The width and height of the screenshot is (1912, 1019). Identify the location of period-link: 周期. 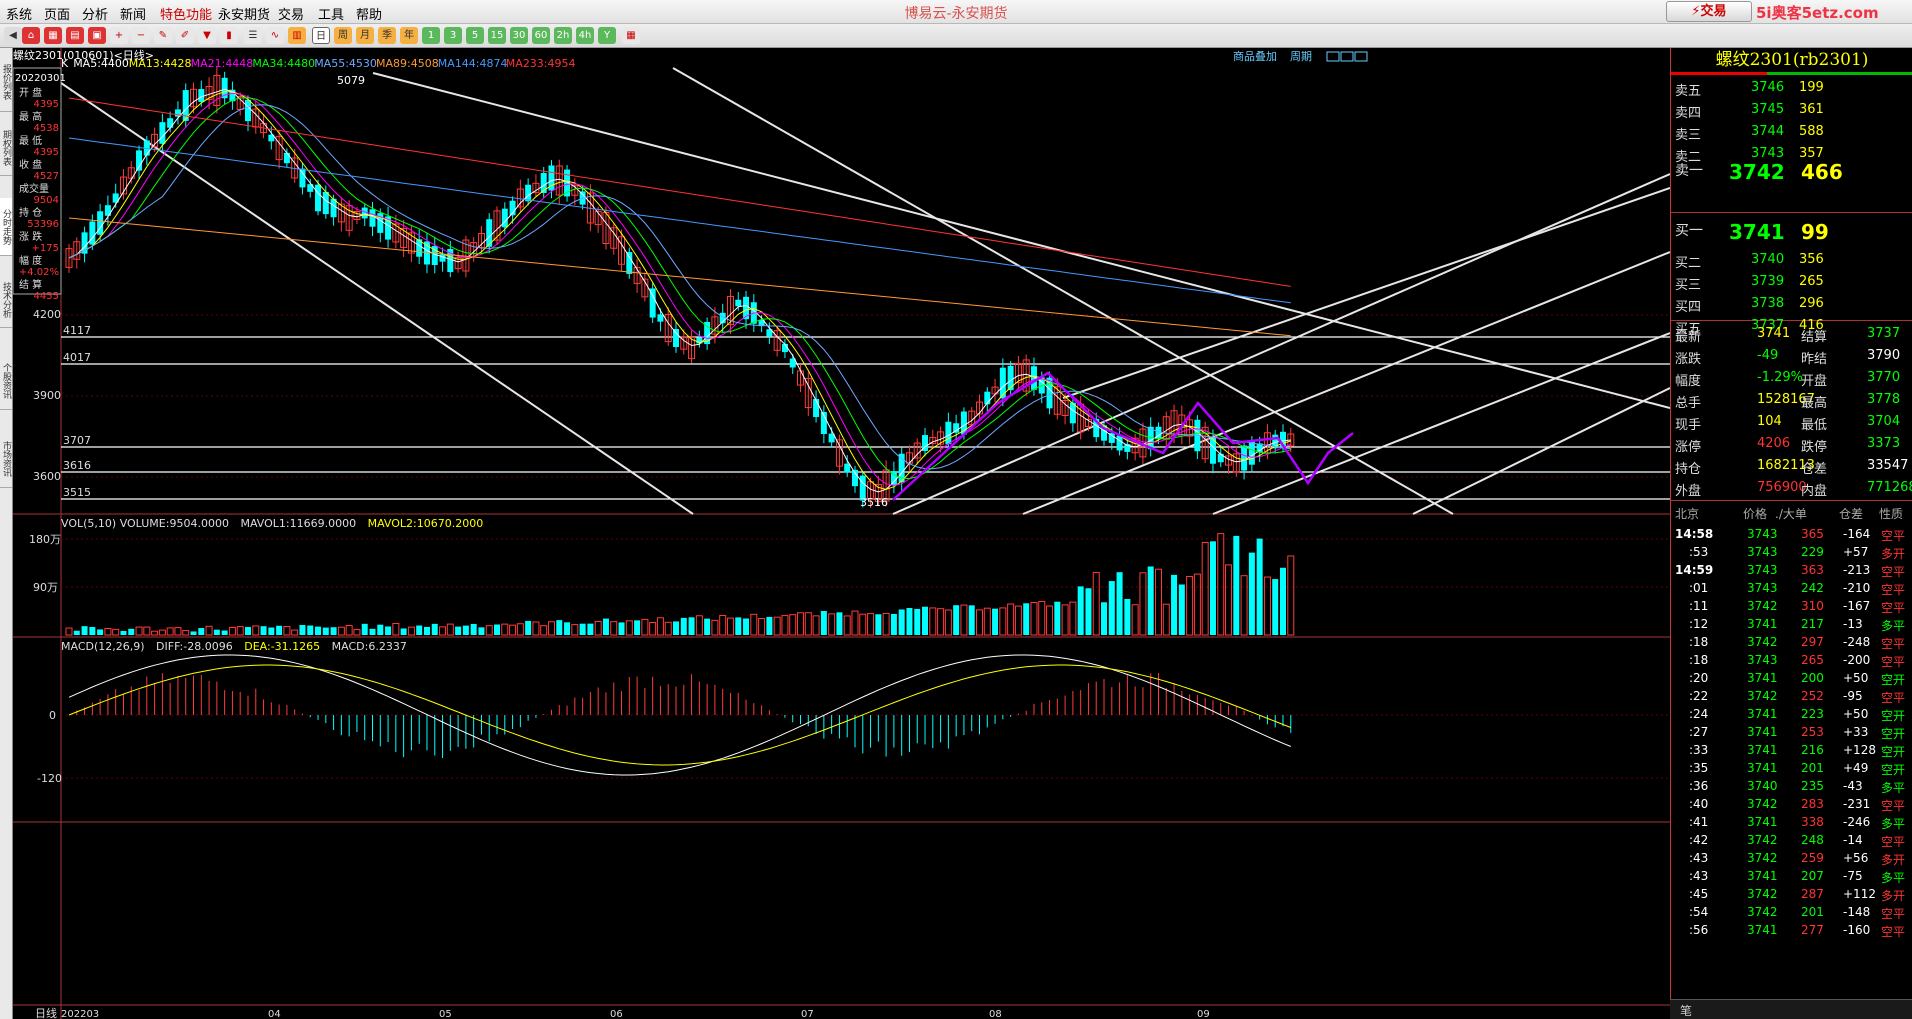
(1301, 56).